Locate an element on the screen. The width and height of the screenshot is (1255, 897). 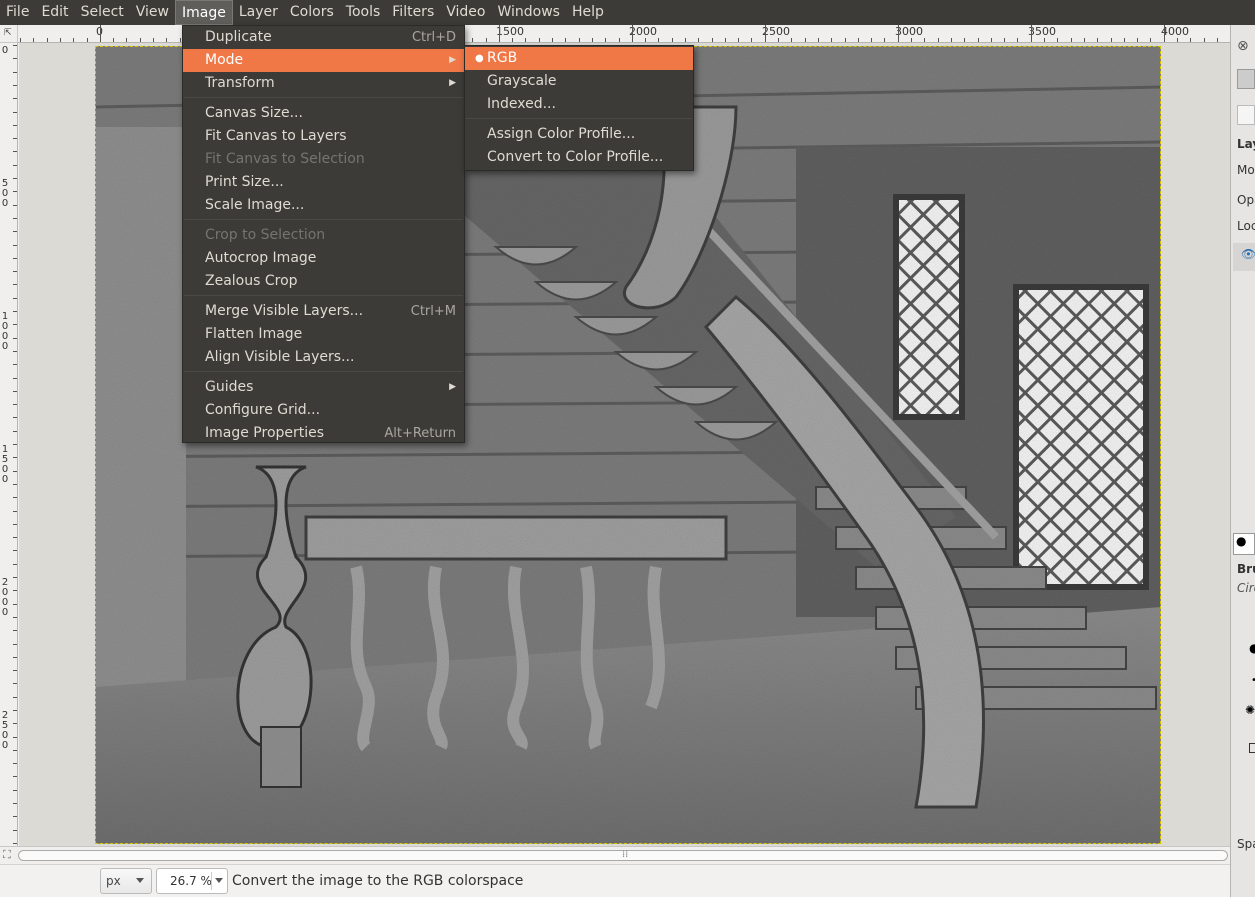
brush-preview-icon is located at coordinates (1252, 748).